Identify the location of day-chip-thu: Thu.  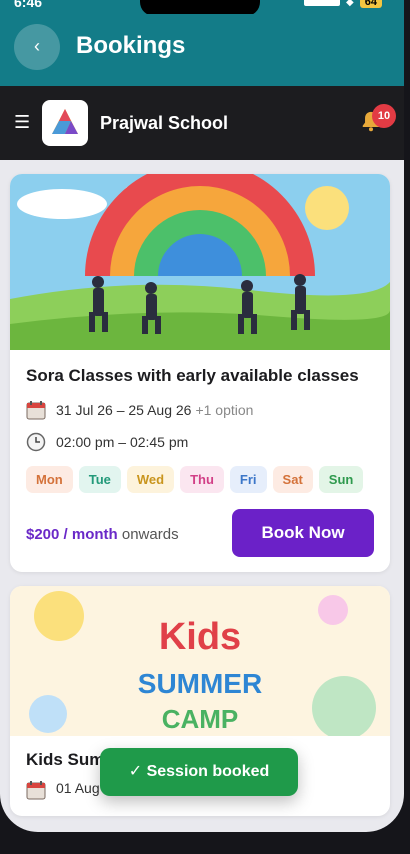
(202, 479).